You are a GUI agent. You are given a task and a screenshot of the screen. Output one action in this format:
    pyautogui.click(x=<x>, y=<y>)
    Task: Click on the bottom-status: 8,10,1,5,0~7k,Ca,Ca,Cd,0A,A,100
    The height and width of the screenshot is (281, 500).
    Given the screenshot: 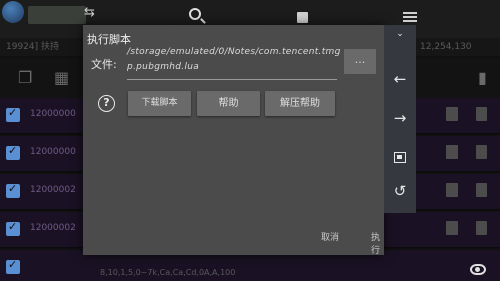 What is the action you would take?
    pyautogui.click(x=168, y=272)
    